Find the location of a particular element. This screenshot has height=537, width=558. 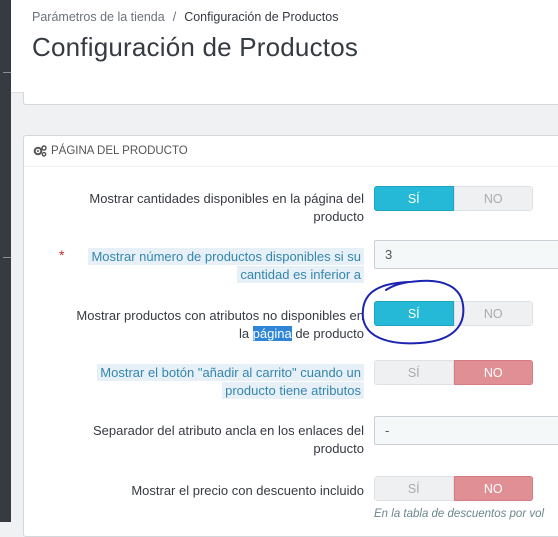

label-text: la is located at coordinates (245, 333).